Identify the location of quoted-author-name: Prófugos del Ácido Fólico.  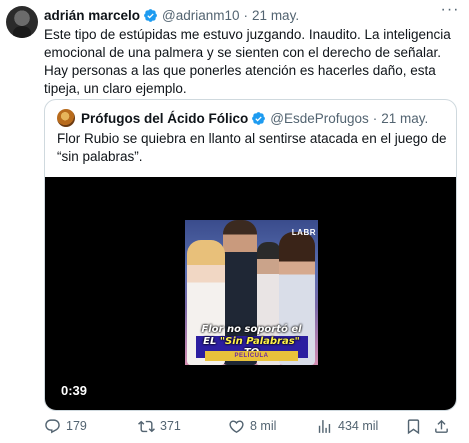
(164, 118).